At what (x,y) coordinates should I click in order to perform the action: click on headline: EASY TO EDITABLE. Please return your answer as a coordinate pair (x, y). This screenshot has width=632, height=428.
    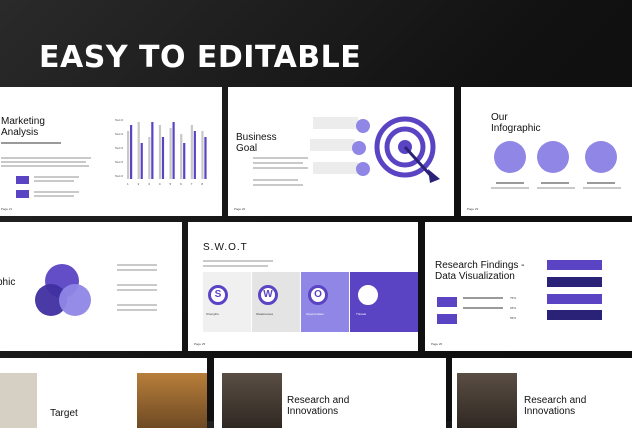
    Looking at the image, I should click on (200, 57).